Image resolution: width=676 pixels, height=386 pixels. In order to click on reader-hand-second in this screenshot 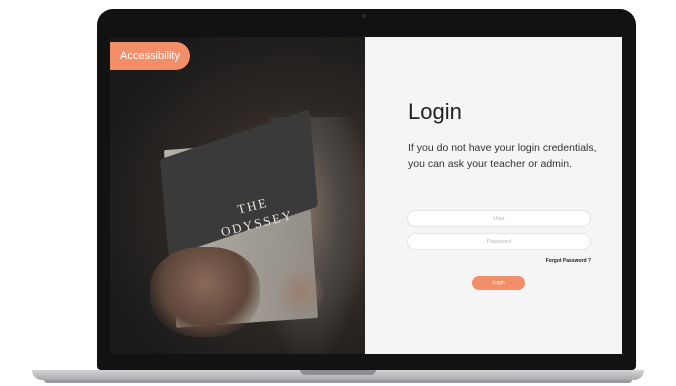, I will do `click(301, 292)`.